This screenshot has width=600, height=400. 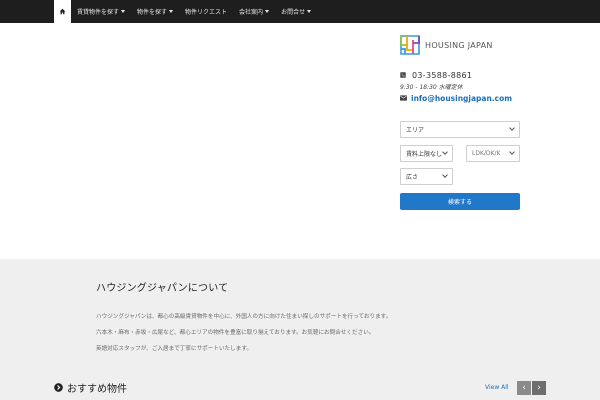 I want to click on nav-item-company: 会社案内, so click(x=254, y=11).